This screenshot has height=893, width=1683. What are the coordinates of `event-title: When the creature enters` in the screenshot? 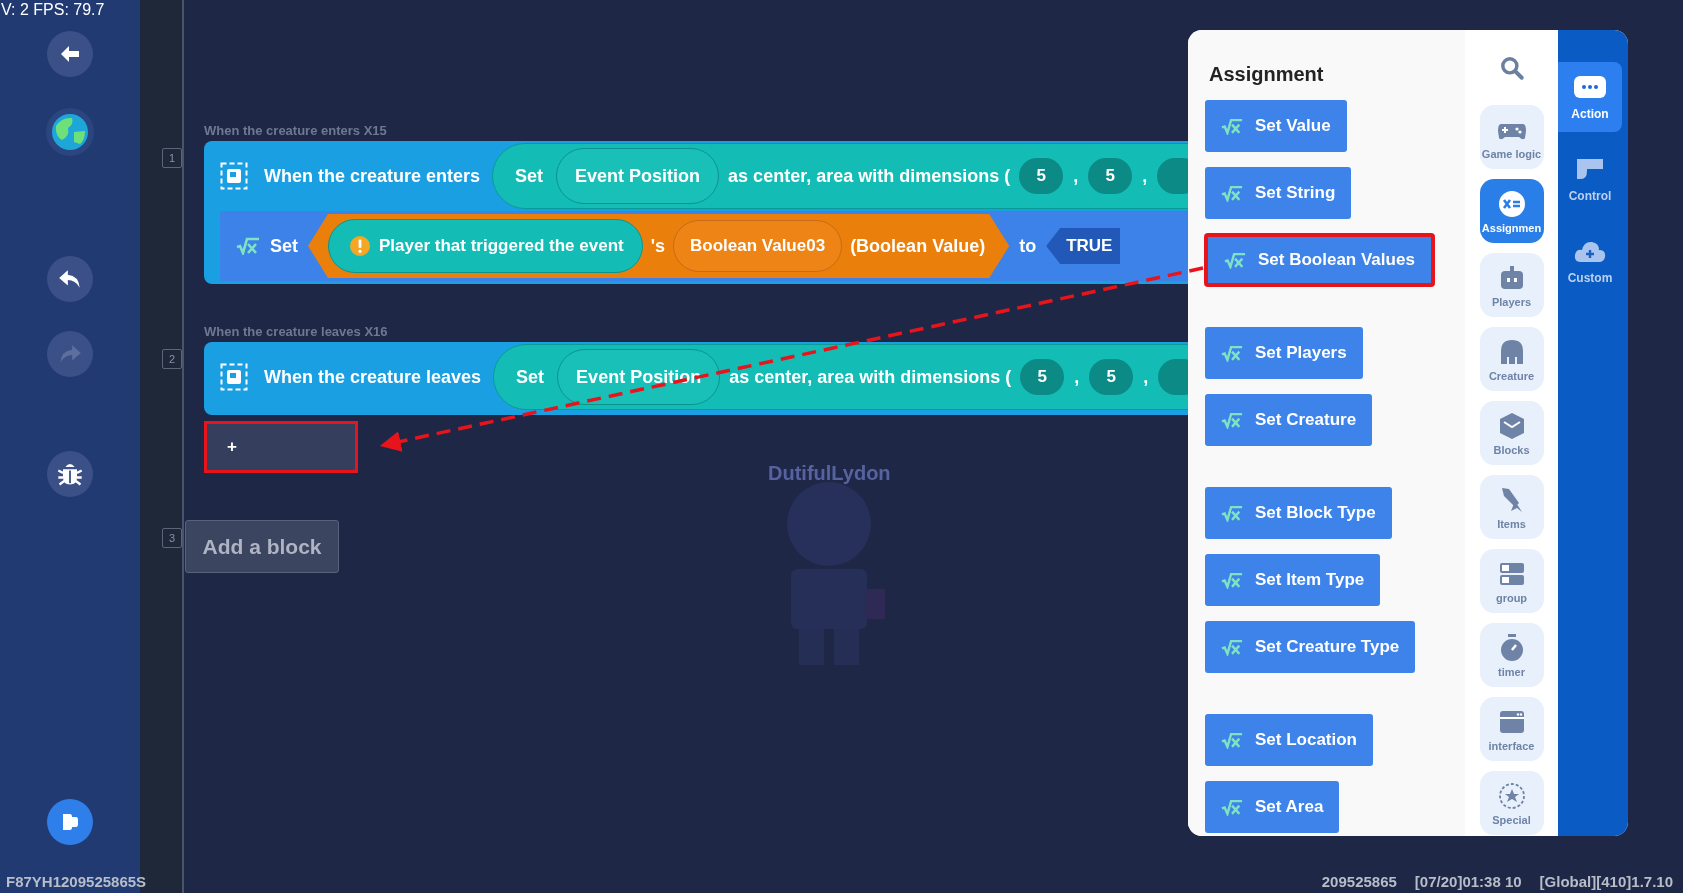 It's located at (372, 176).